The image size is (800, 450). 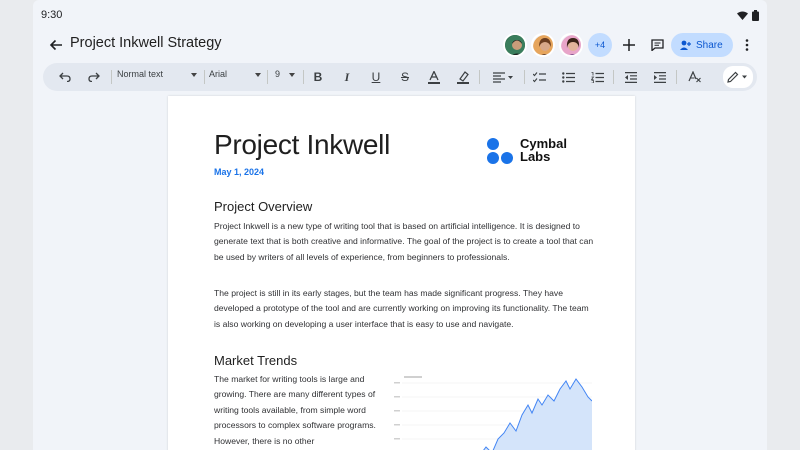 I want to click on section-heading: Market Trends, so click(x=256, y=360).